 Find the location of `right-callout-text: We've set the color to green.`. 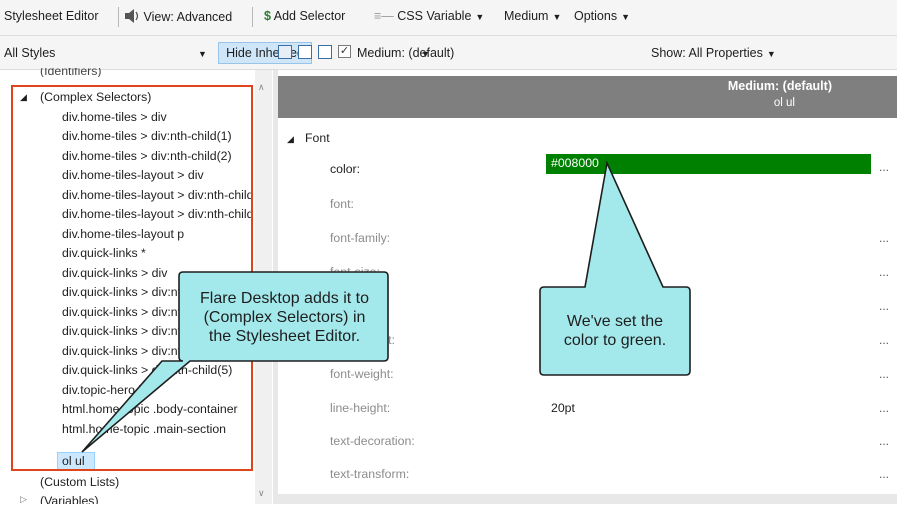

right-callout-text: We've set the color to green. is located at coordinates (615, 331).